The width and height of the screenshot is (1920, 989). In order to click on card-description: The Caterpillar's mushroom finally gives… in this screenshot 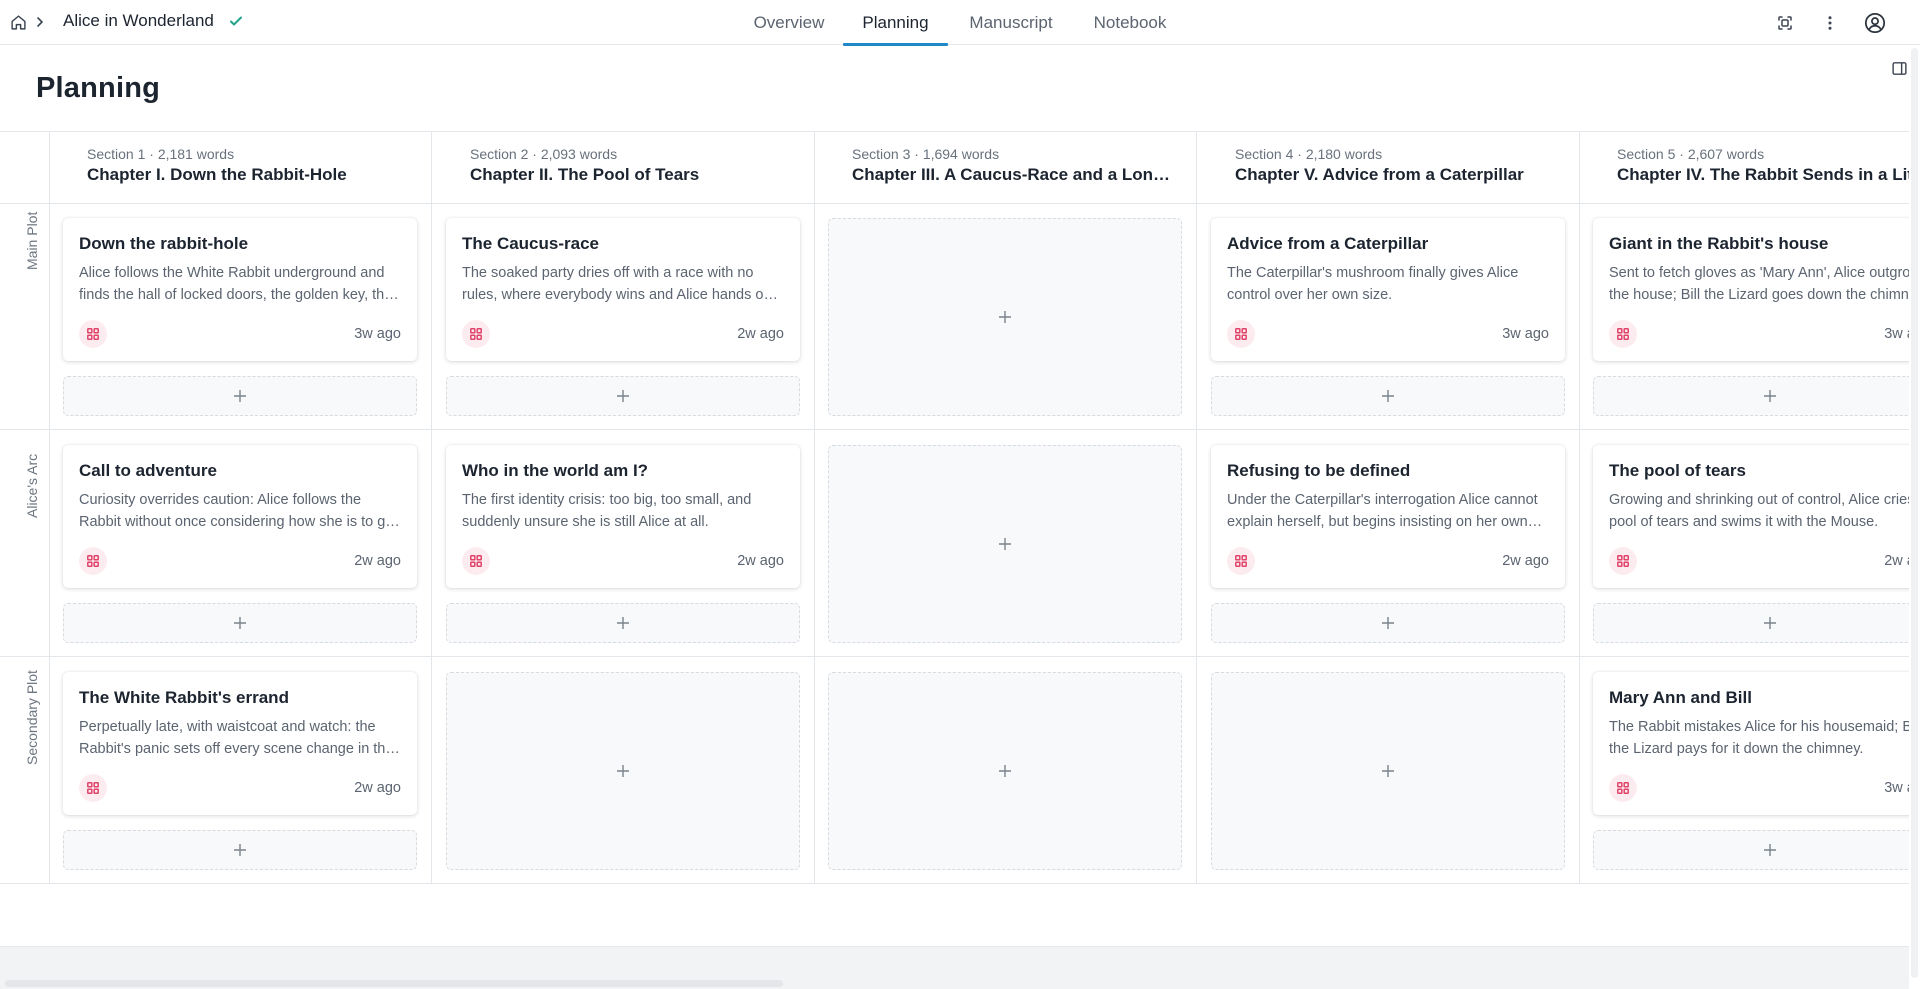, I will do `click(1373, 284)`.